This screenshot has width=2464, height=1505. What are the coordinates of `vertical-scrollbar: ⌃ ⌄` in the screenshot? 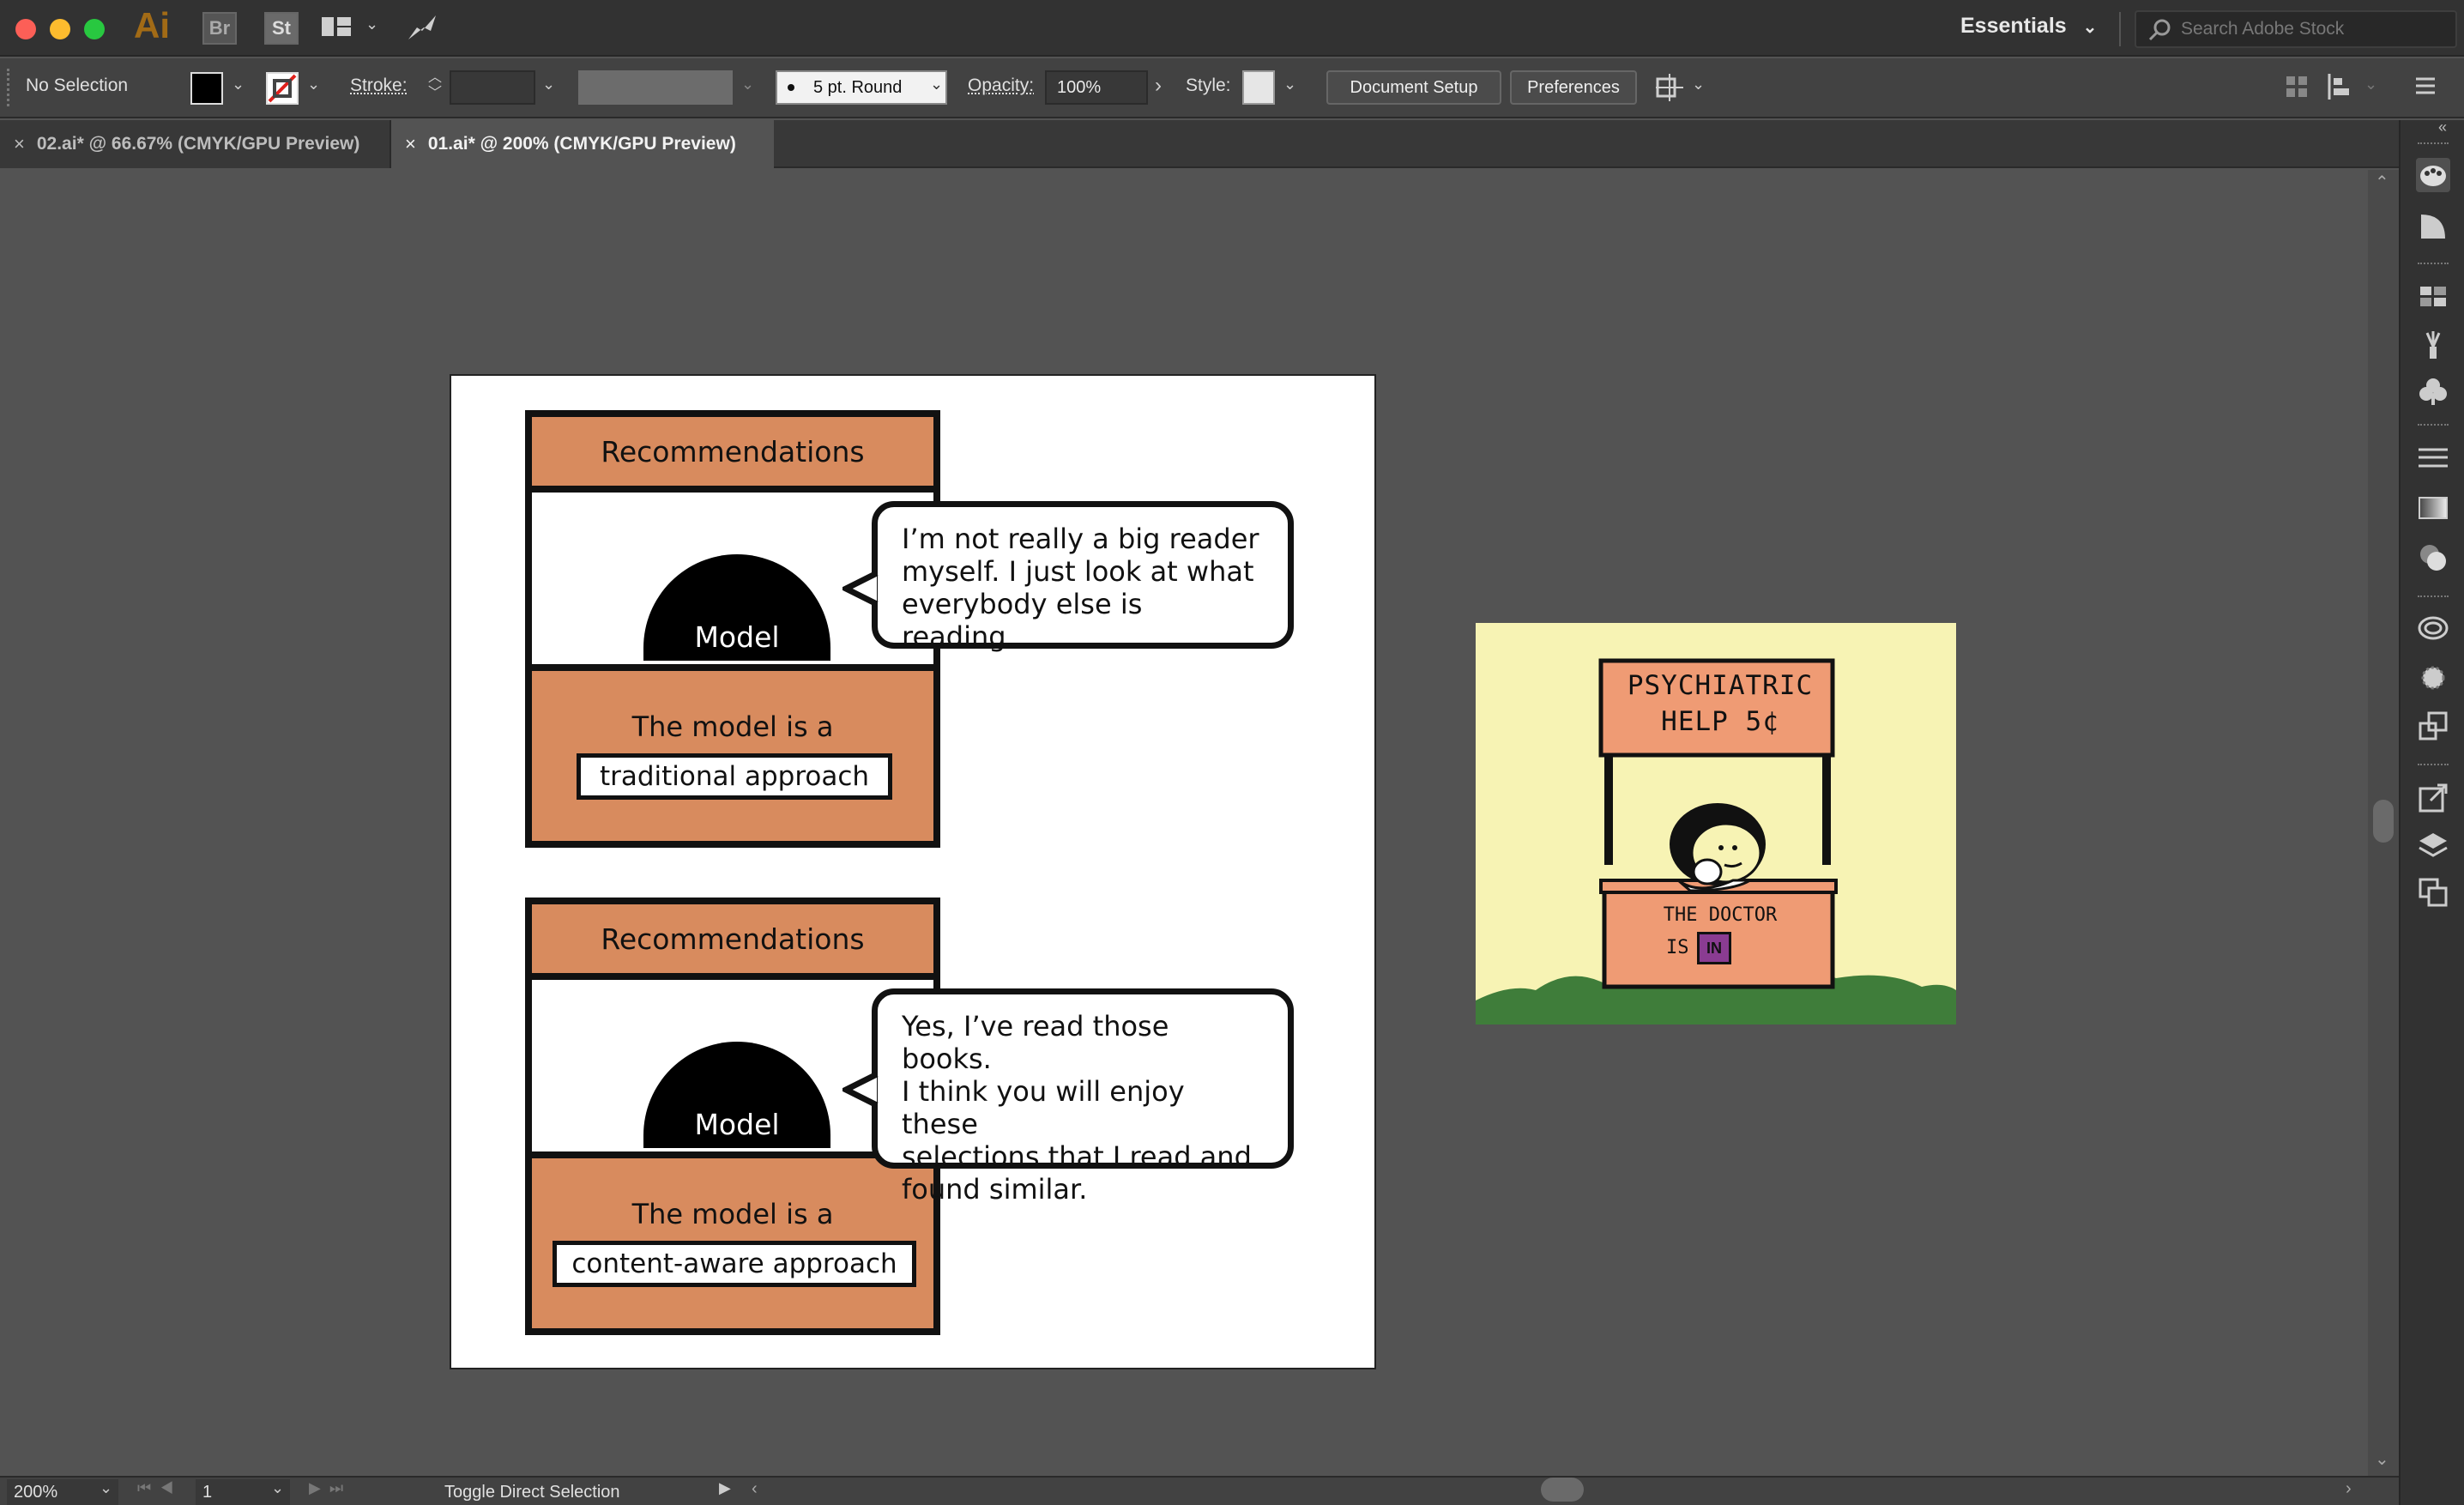 It's located at (2383, 823).